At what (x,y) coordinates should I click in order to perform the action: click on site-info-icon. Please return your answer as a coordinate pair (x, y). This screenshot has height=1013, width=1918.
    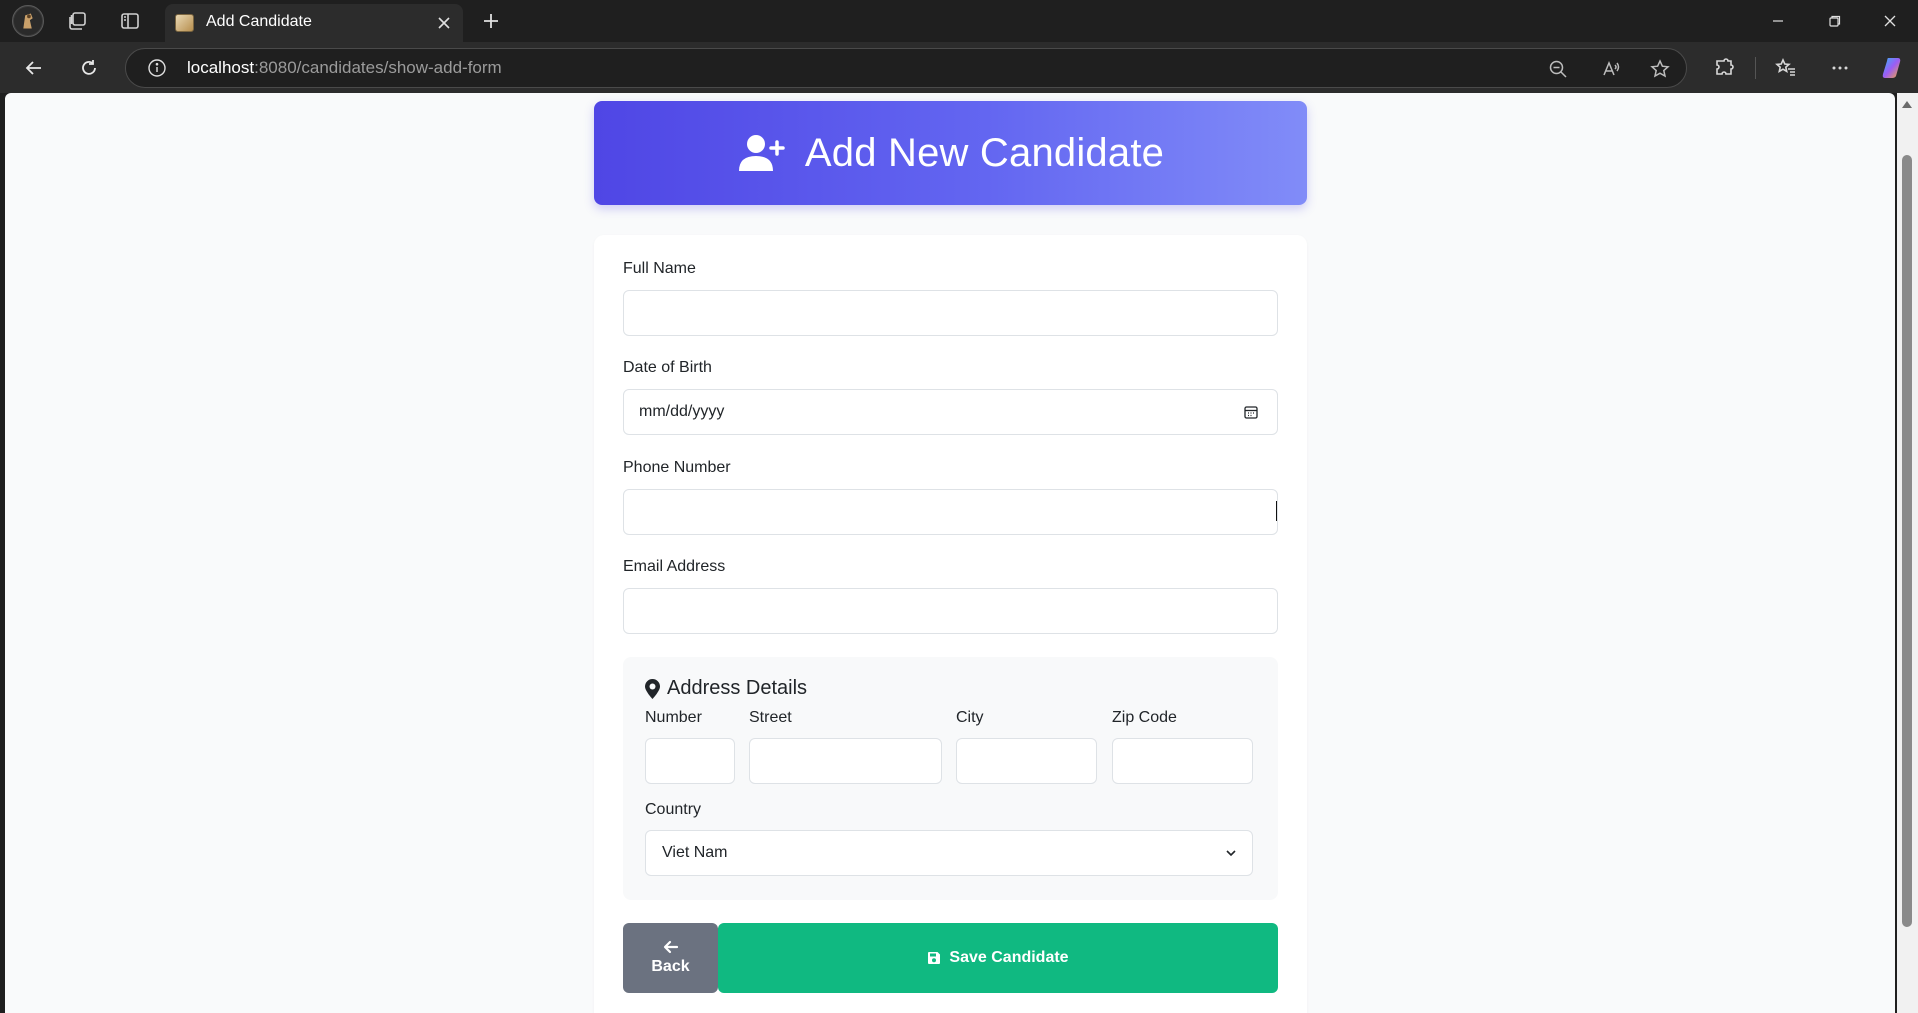
    Looking at the image, I should click on (157, 68).